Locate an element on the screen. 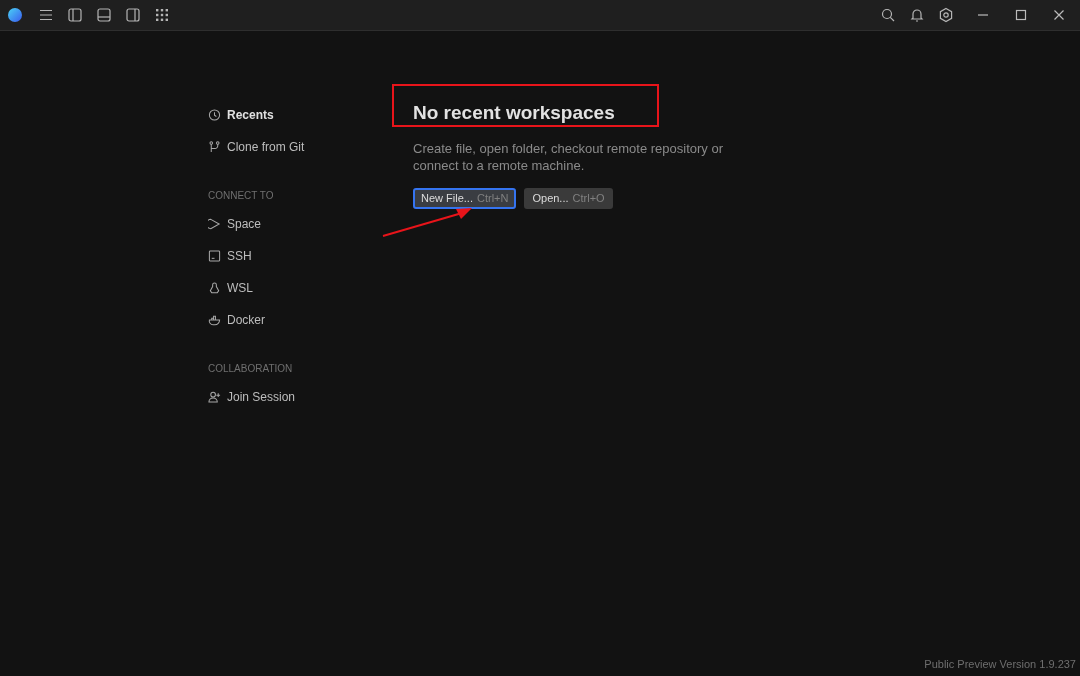  sidebar-item: Recents is located at coordinates (241, 115).